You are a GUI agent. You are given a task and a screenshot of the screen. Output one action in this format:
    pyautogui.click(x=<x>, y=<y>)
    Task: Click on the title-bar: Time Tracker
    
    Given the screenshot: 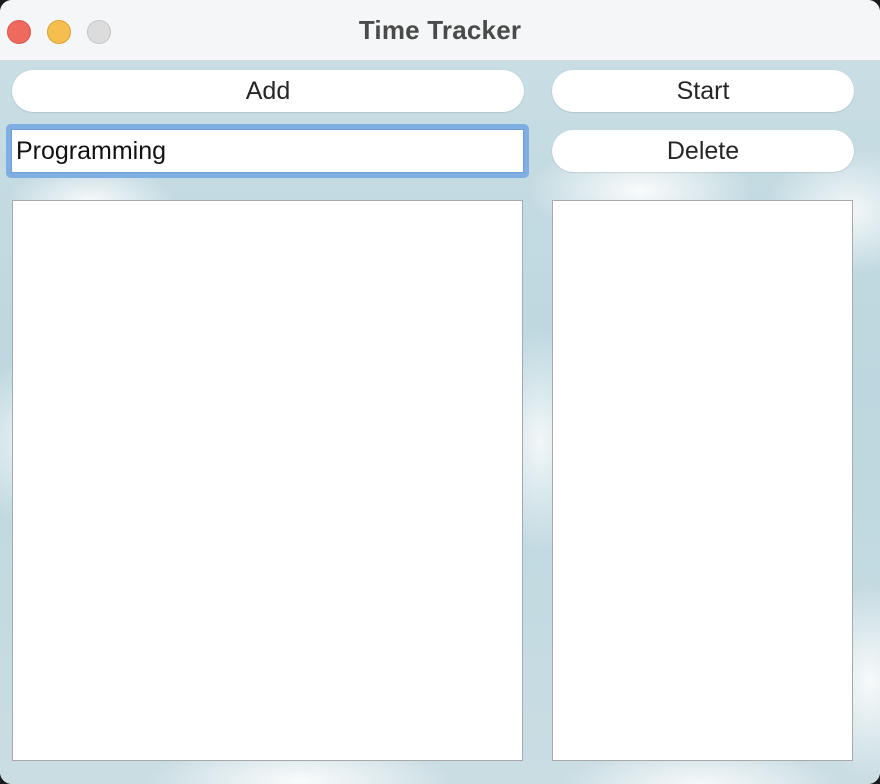 What is the action you would take?
    pyautogui.click(x=440, y=30)
    